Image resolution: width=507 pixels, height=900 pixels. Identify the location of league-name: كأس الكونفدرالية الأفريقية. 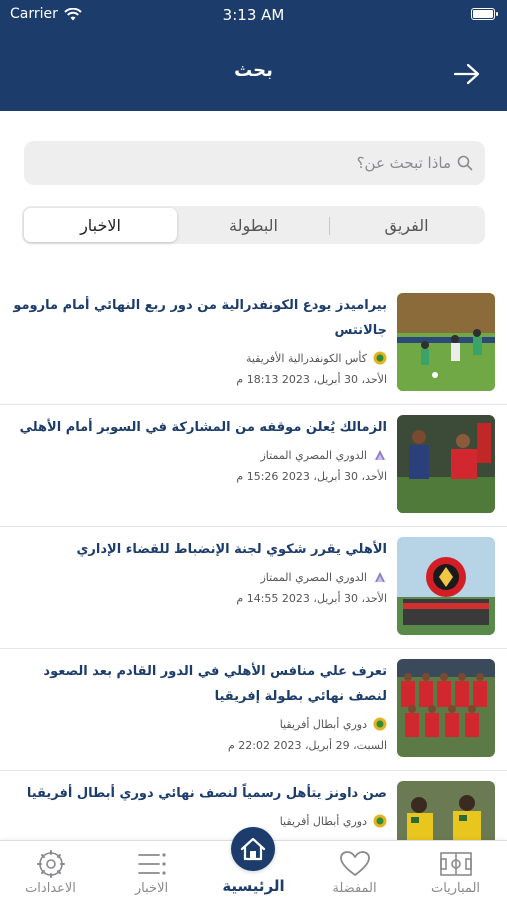
(306, 358).